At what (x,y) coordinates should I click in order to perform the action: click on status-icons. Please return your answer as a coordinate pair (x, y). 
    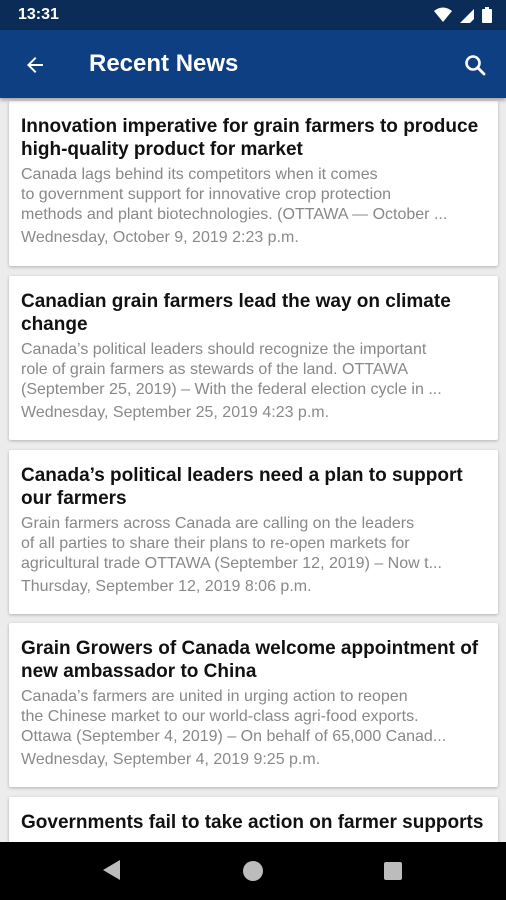
    Looking at the image, I should click on (463, 15).